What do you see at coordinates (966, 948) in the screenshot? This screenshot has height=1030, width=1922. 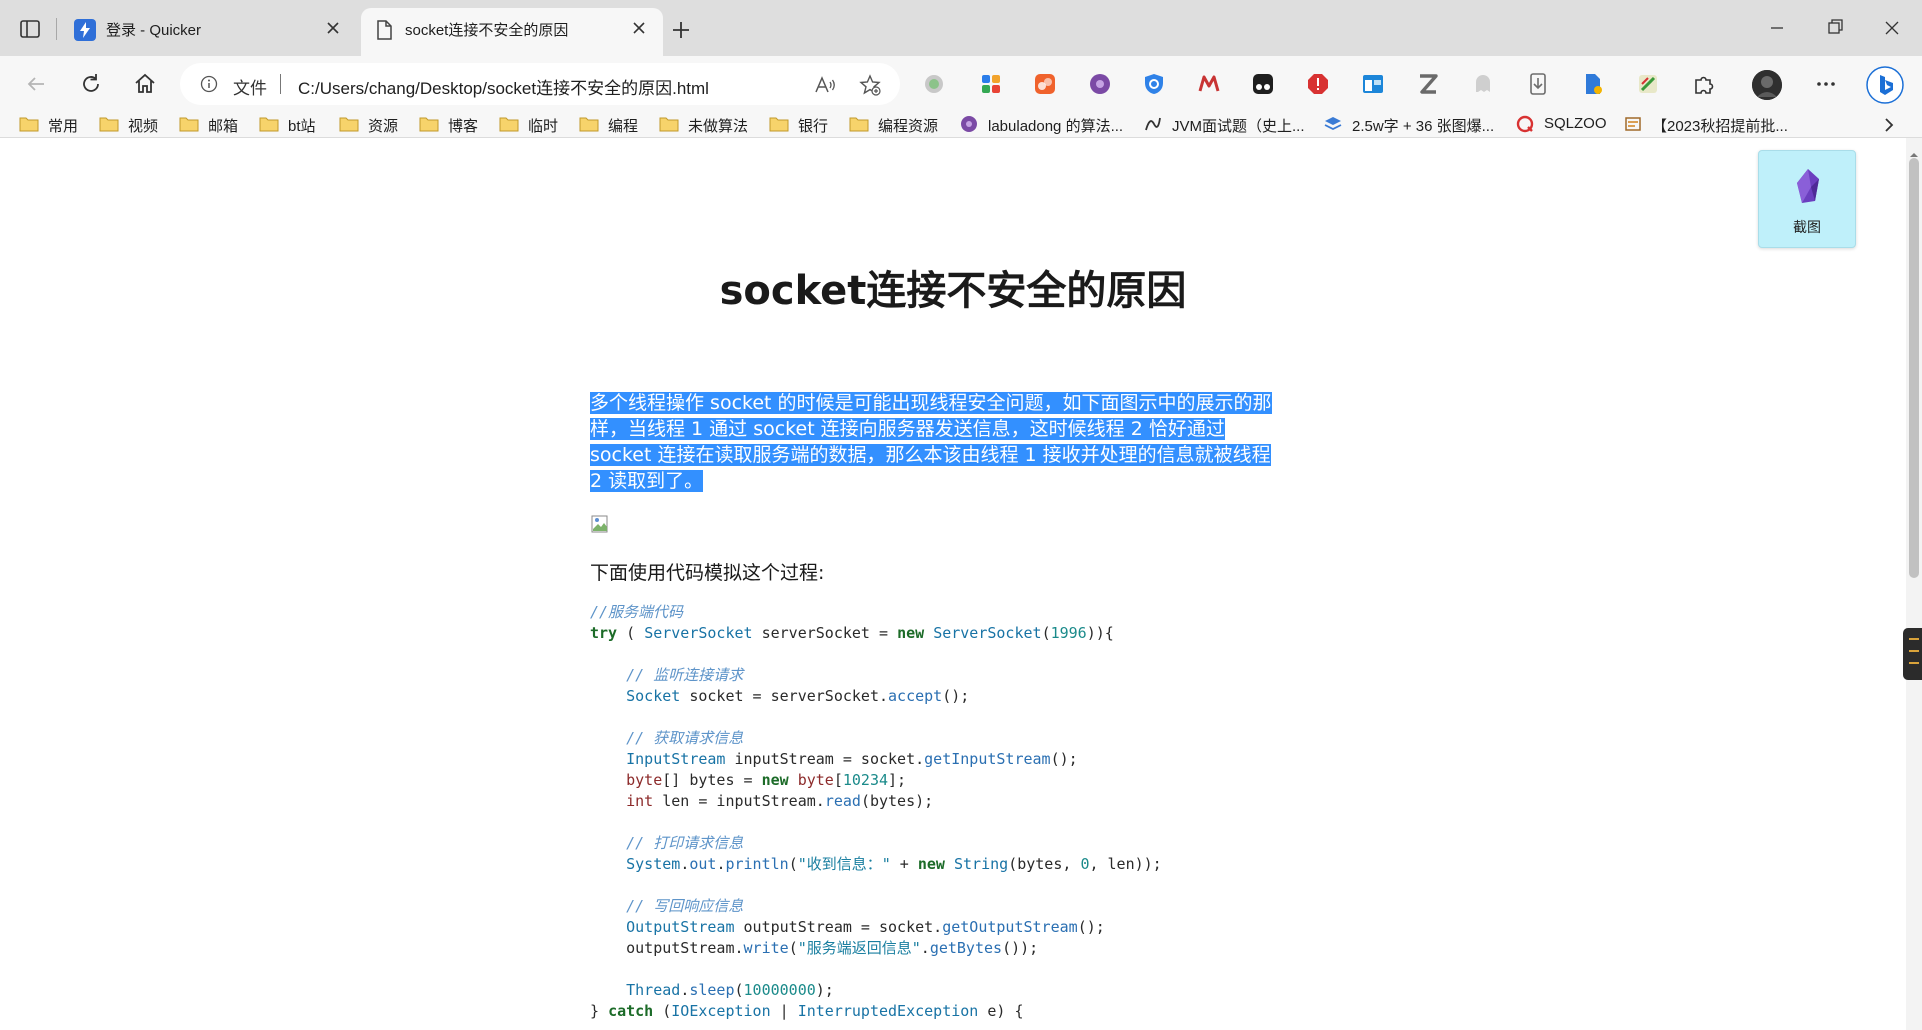 I see `code-function: getBytes` at bounding box center [966, 948].